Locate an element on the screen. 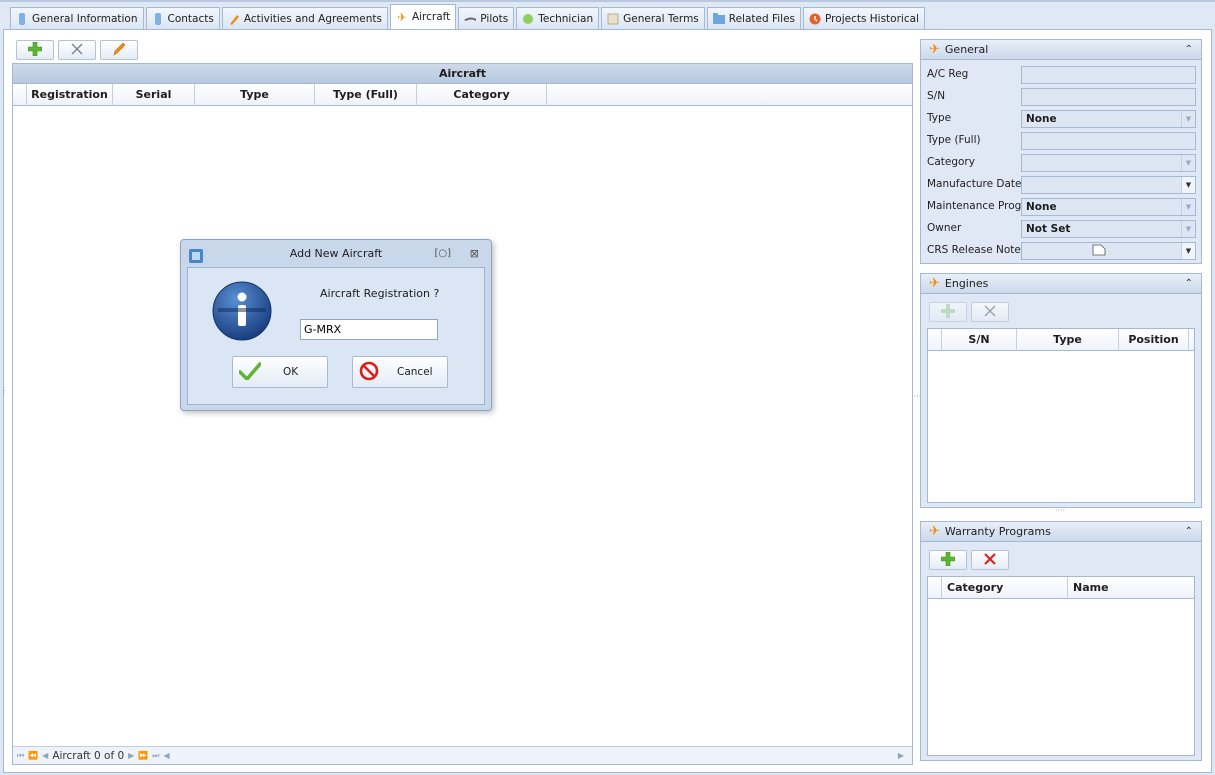 This screenshot has height=775, width=1215. tab-general-terms: General Terms is located at coordinates (653, 18).